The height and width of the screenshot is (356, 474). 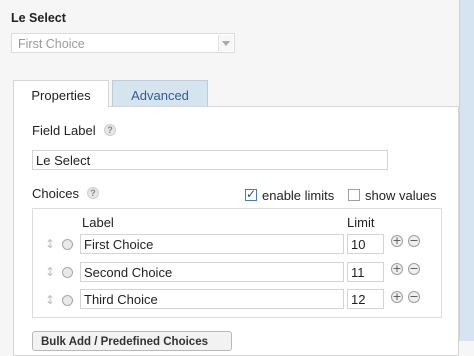 What do you see at coordinates (210, 160) in the screenshot?
I see `field-label-input` at bounding box center [210, 160].